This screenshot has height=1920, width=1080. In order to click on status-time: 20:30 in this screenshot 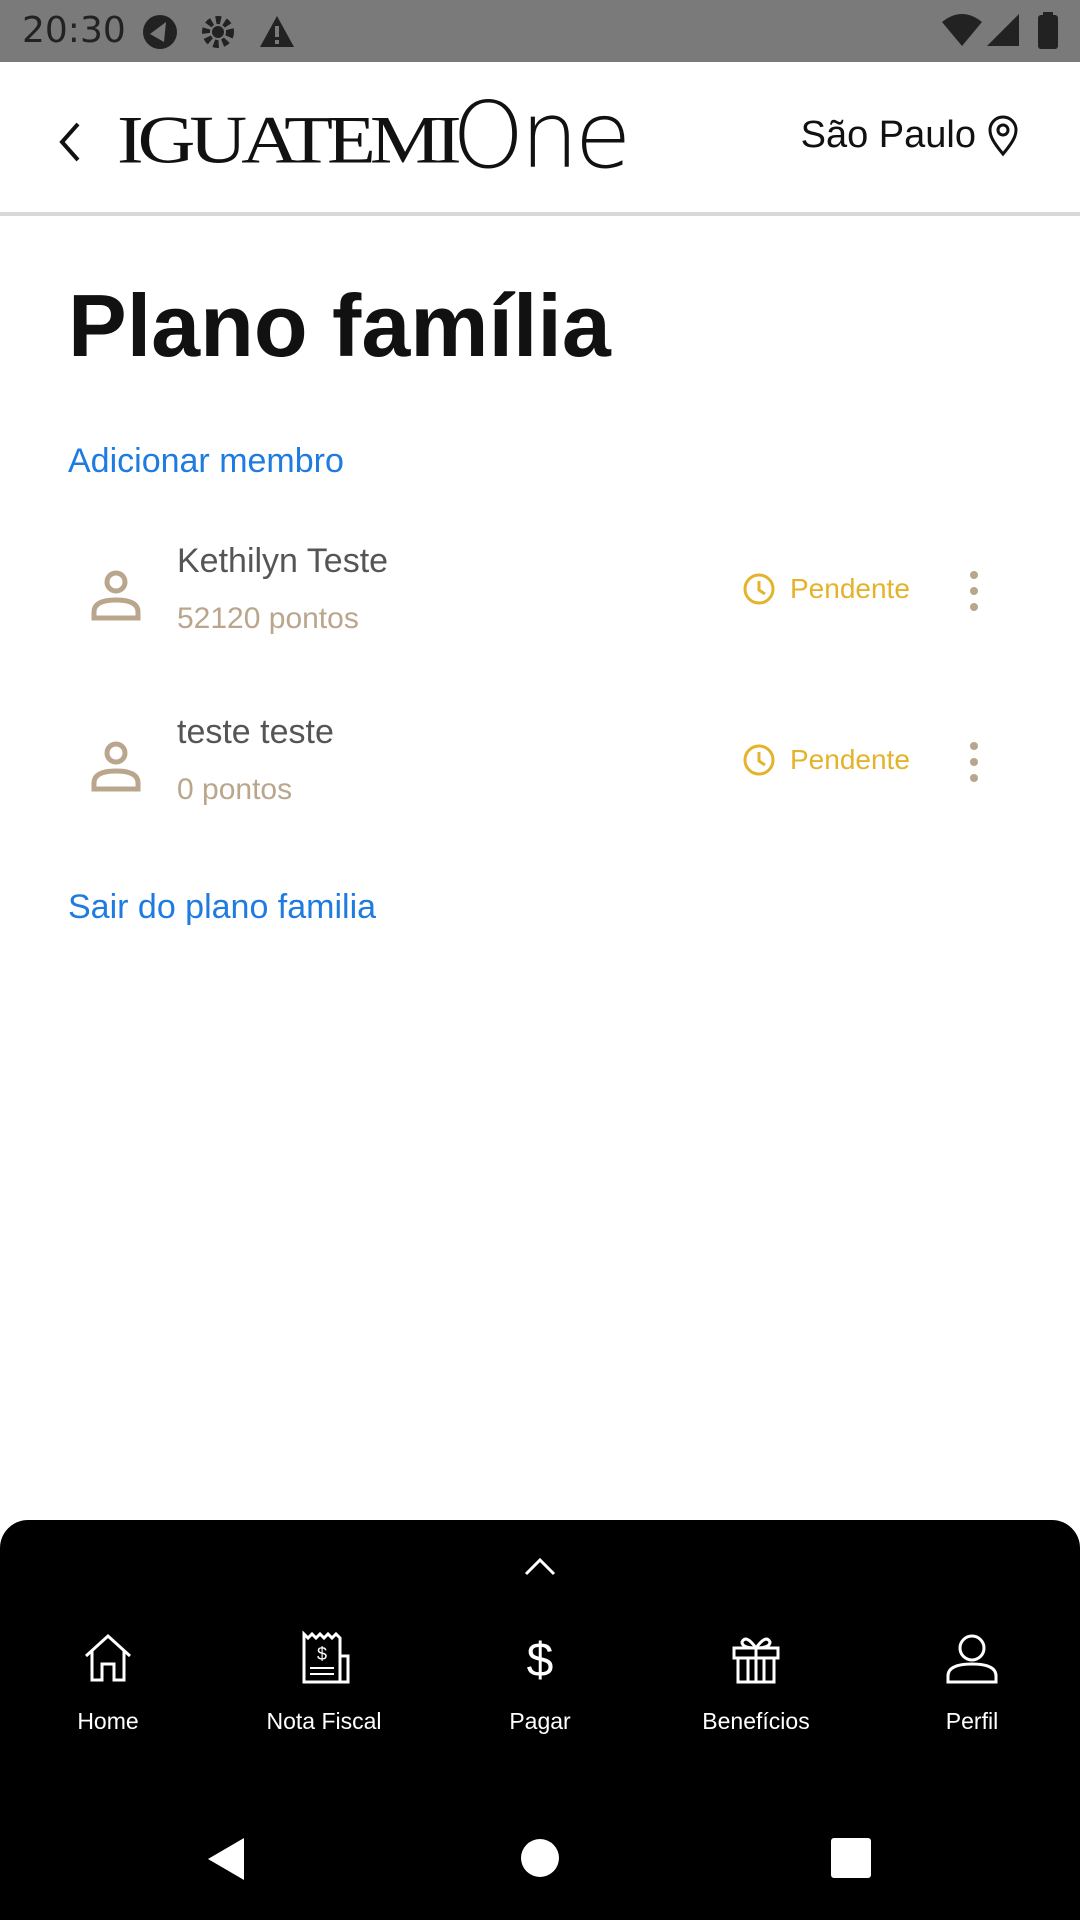, I will do `click(74, 30)`.